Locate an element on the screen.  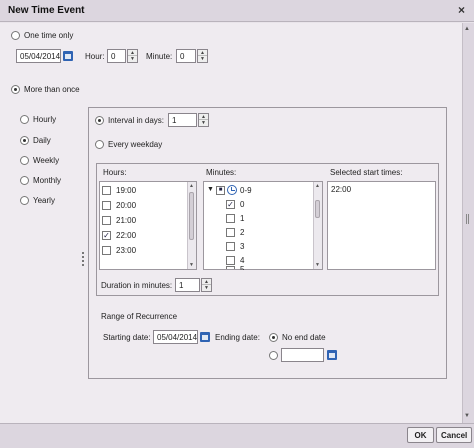
minute-5-row is located at coordinates (230, 267).